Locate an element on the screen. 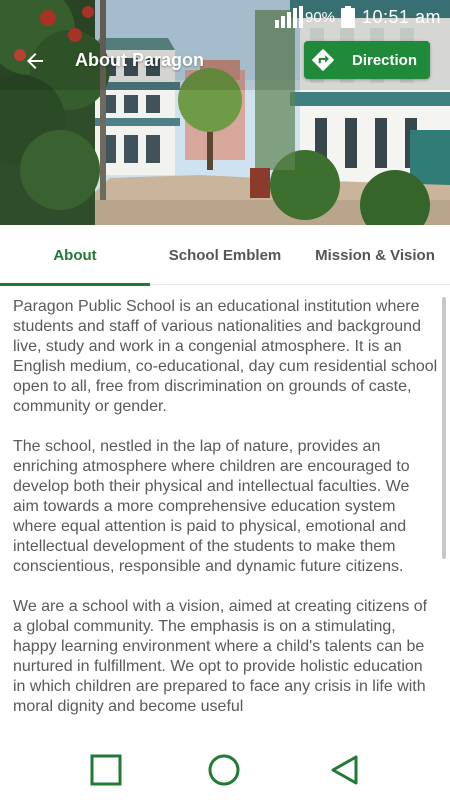 The height and width of the screenshot is (800, 450). tab-school-emblem: School Emblem is located at coordinates (225, 255).